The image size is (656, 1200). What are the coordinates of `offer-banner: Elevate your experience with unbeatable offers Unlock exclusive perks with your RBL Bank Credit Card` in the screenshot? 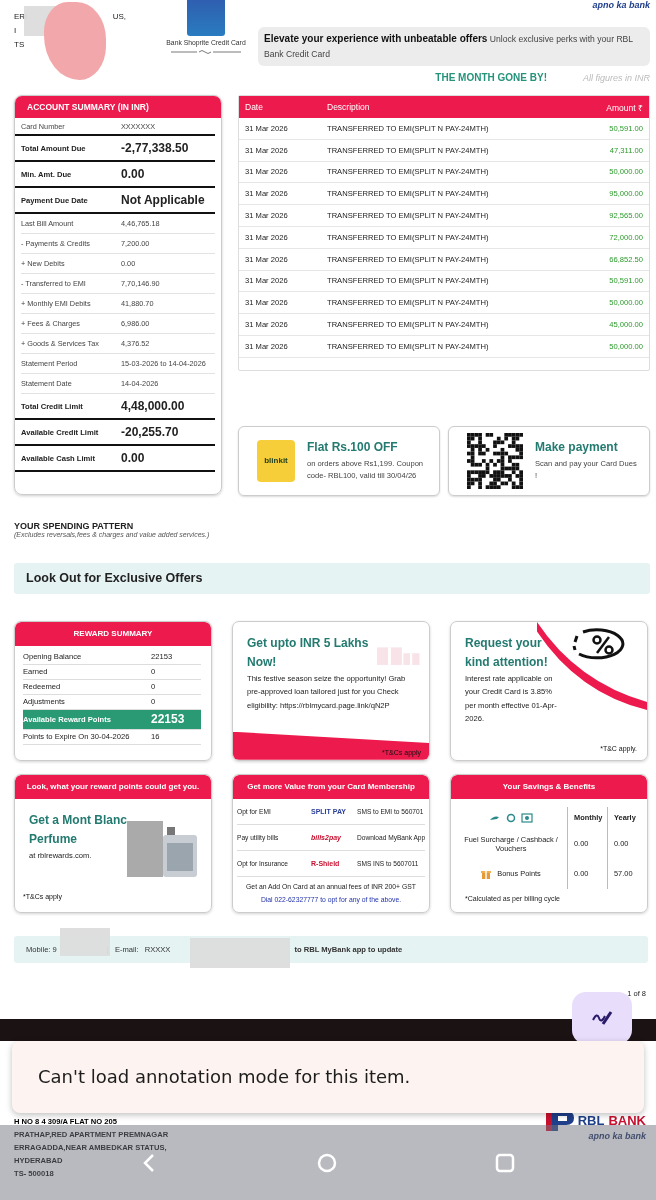 It's located at (454, 46).